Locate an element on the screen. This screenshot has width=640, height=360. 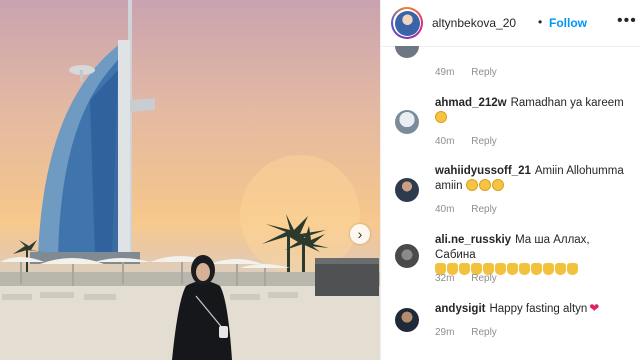
comment-text: ali.ne_russkiy Ма ша Аллах, Сабина is located at coordinates (530, 255).